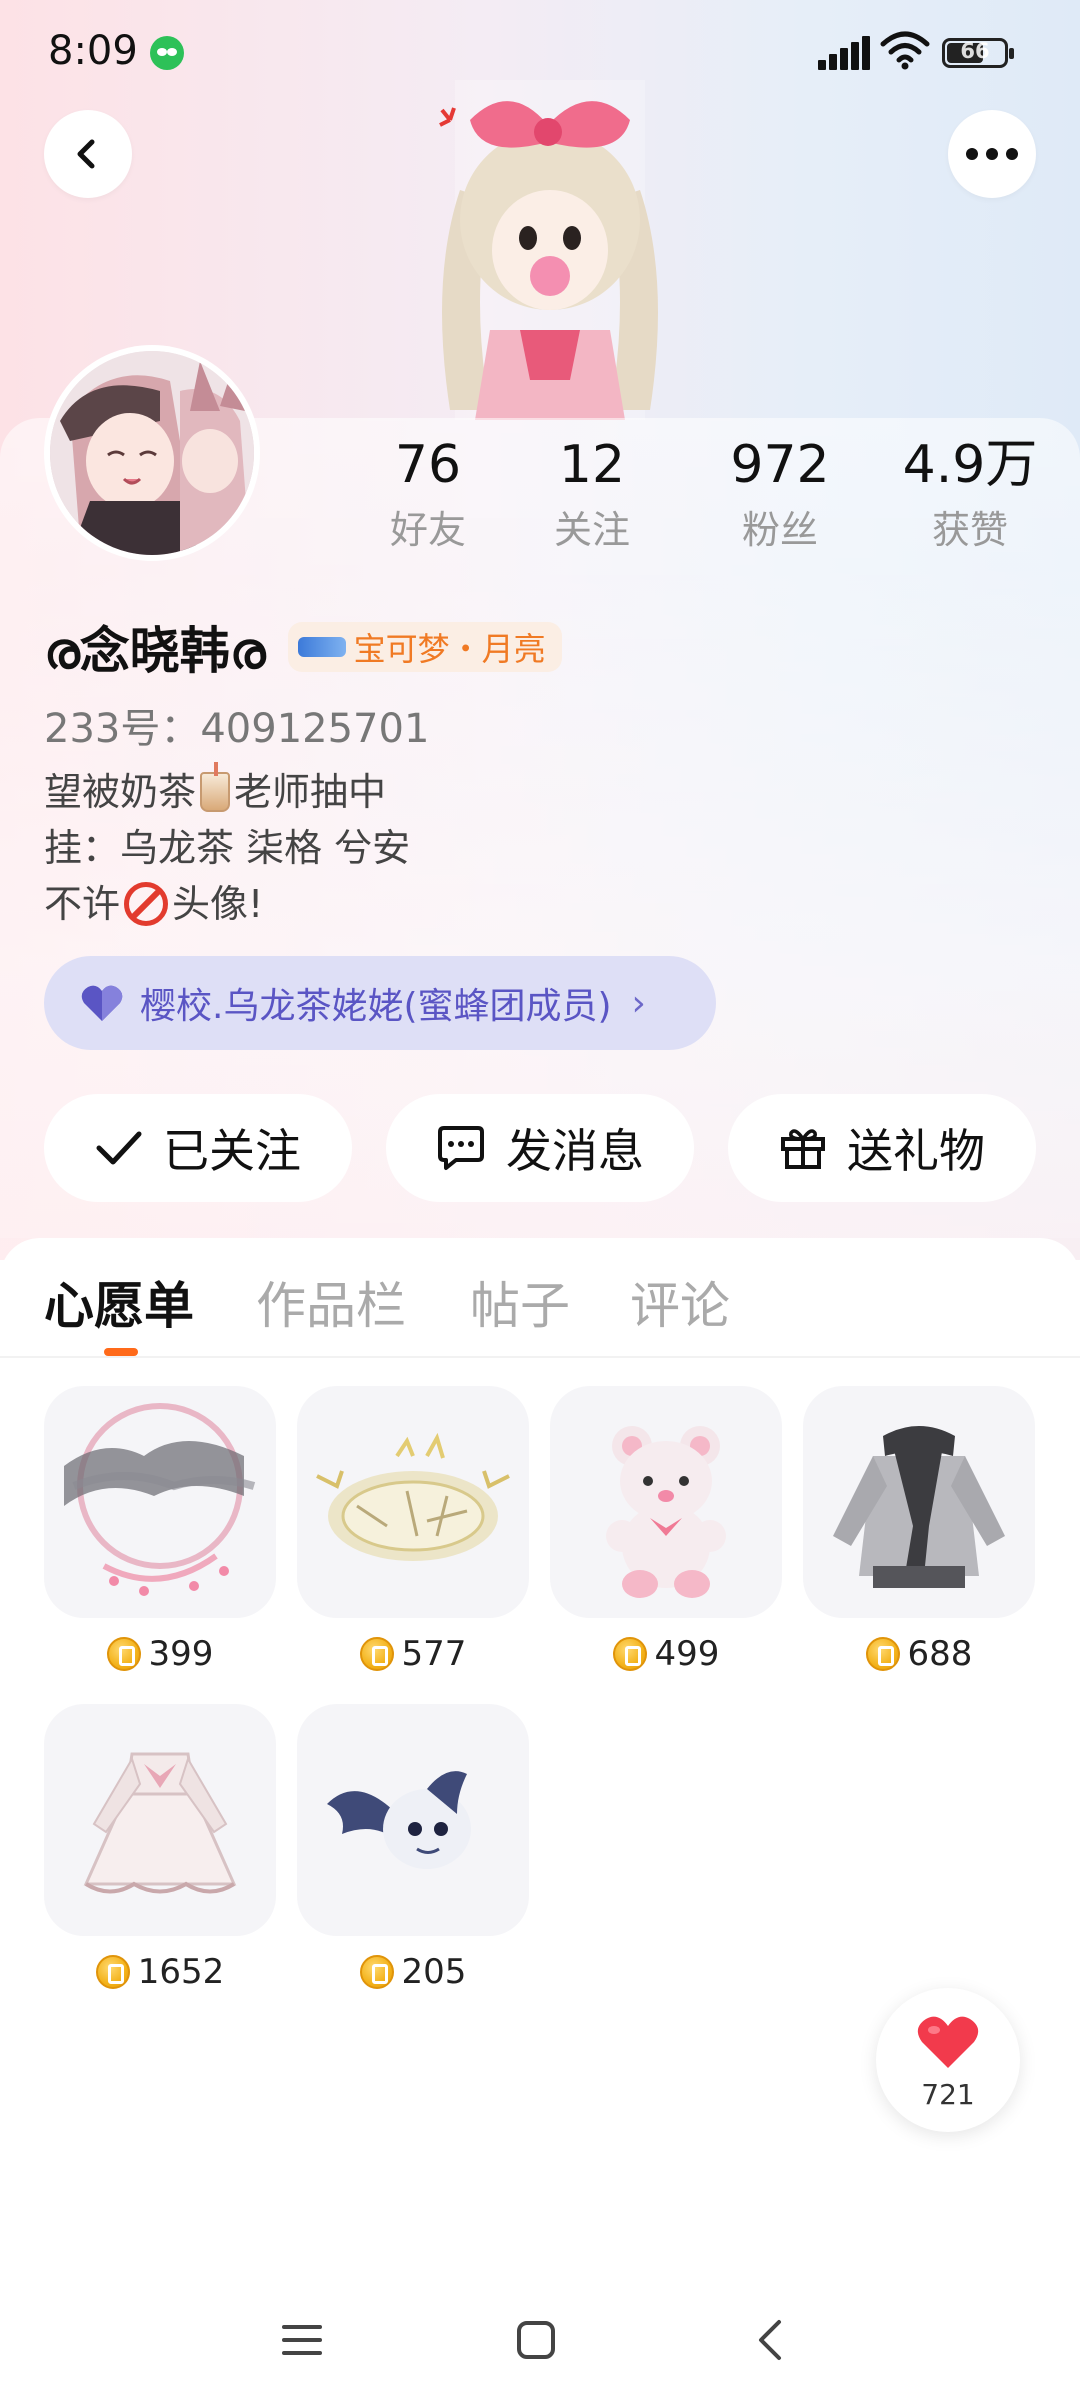  I want to click on wishlist-item: 577, so click(413, 1541).